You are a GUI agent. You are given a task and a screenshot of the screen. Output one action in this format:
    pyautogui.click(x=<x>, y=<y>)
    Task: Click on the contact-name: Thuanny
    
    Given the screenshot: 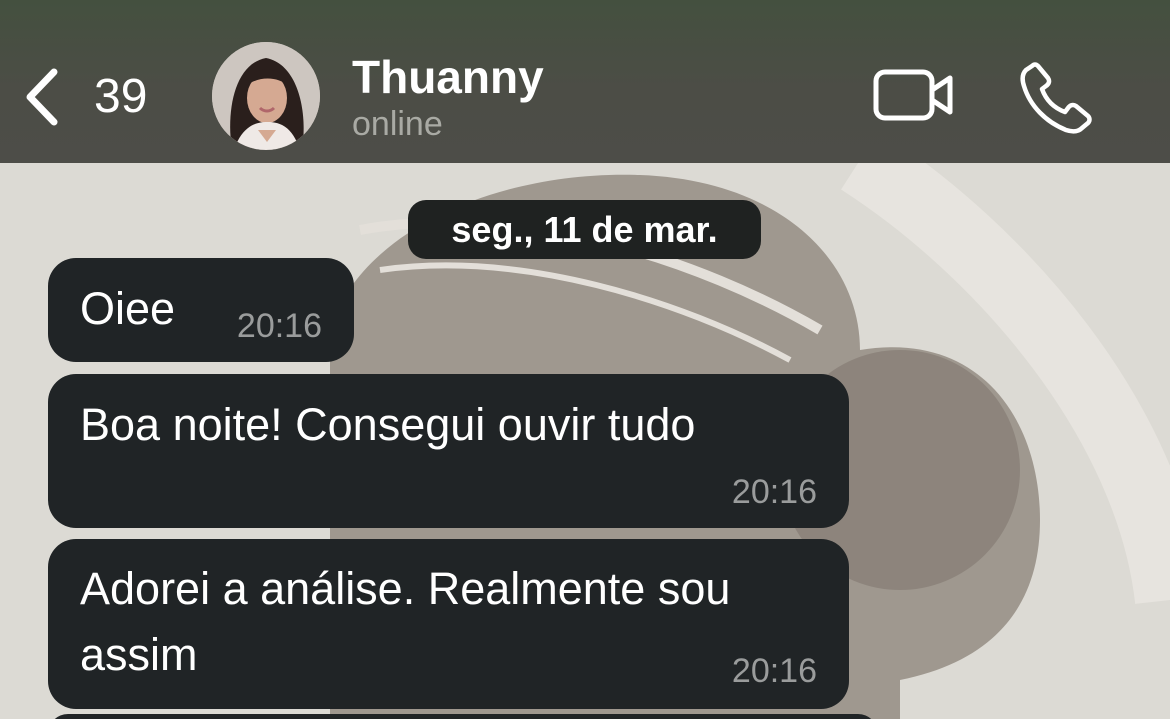 What is the action you would take?
    pyautogui.click(x=448, y=77)
    